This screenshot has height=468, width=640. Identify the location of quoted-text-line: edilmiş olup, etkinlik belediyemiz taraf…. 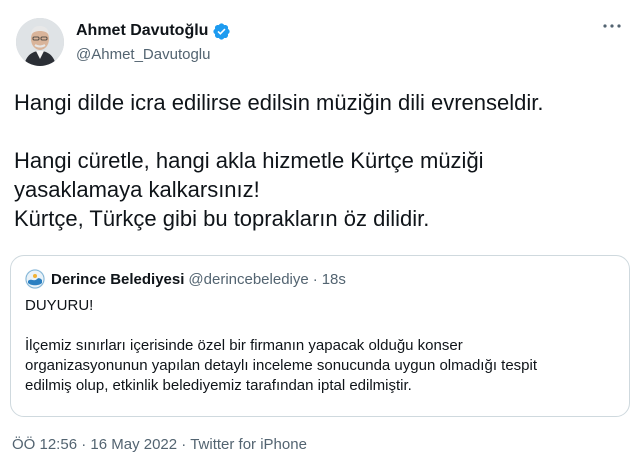
(218, 385).